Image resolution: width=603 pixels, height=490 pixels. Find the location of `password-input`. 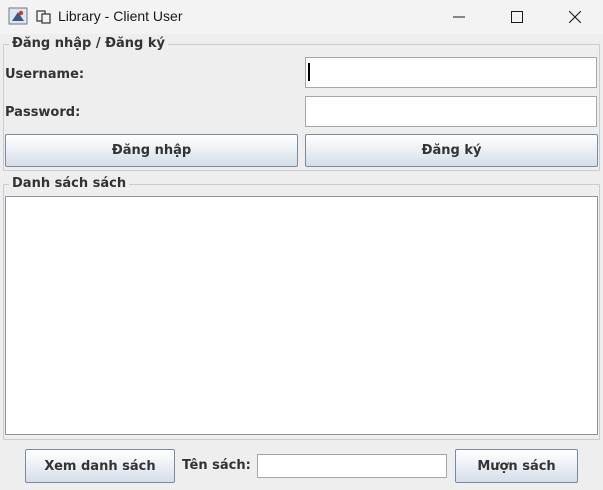

password-input is located at coordinates (451, 111).